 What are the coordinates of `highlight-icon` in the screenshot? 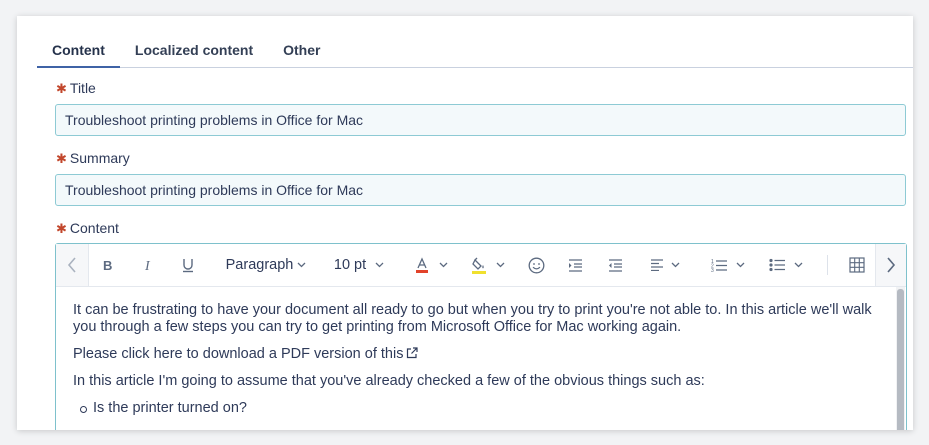 It's located at (479, 265).